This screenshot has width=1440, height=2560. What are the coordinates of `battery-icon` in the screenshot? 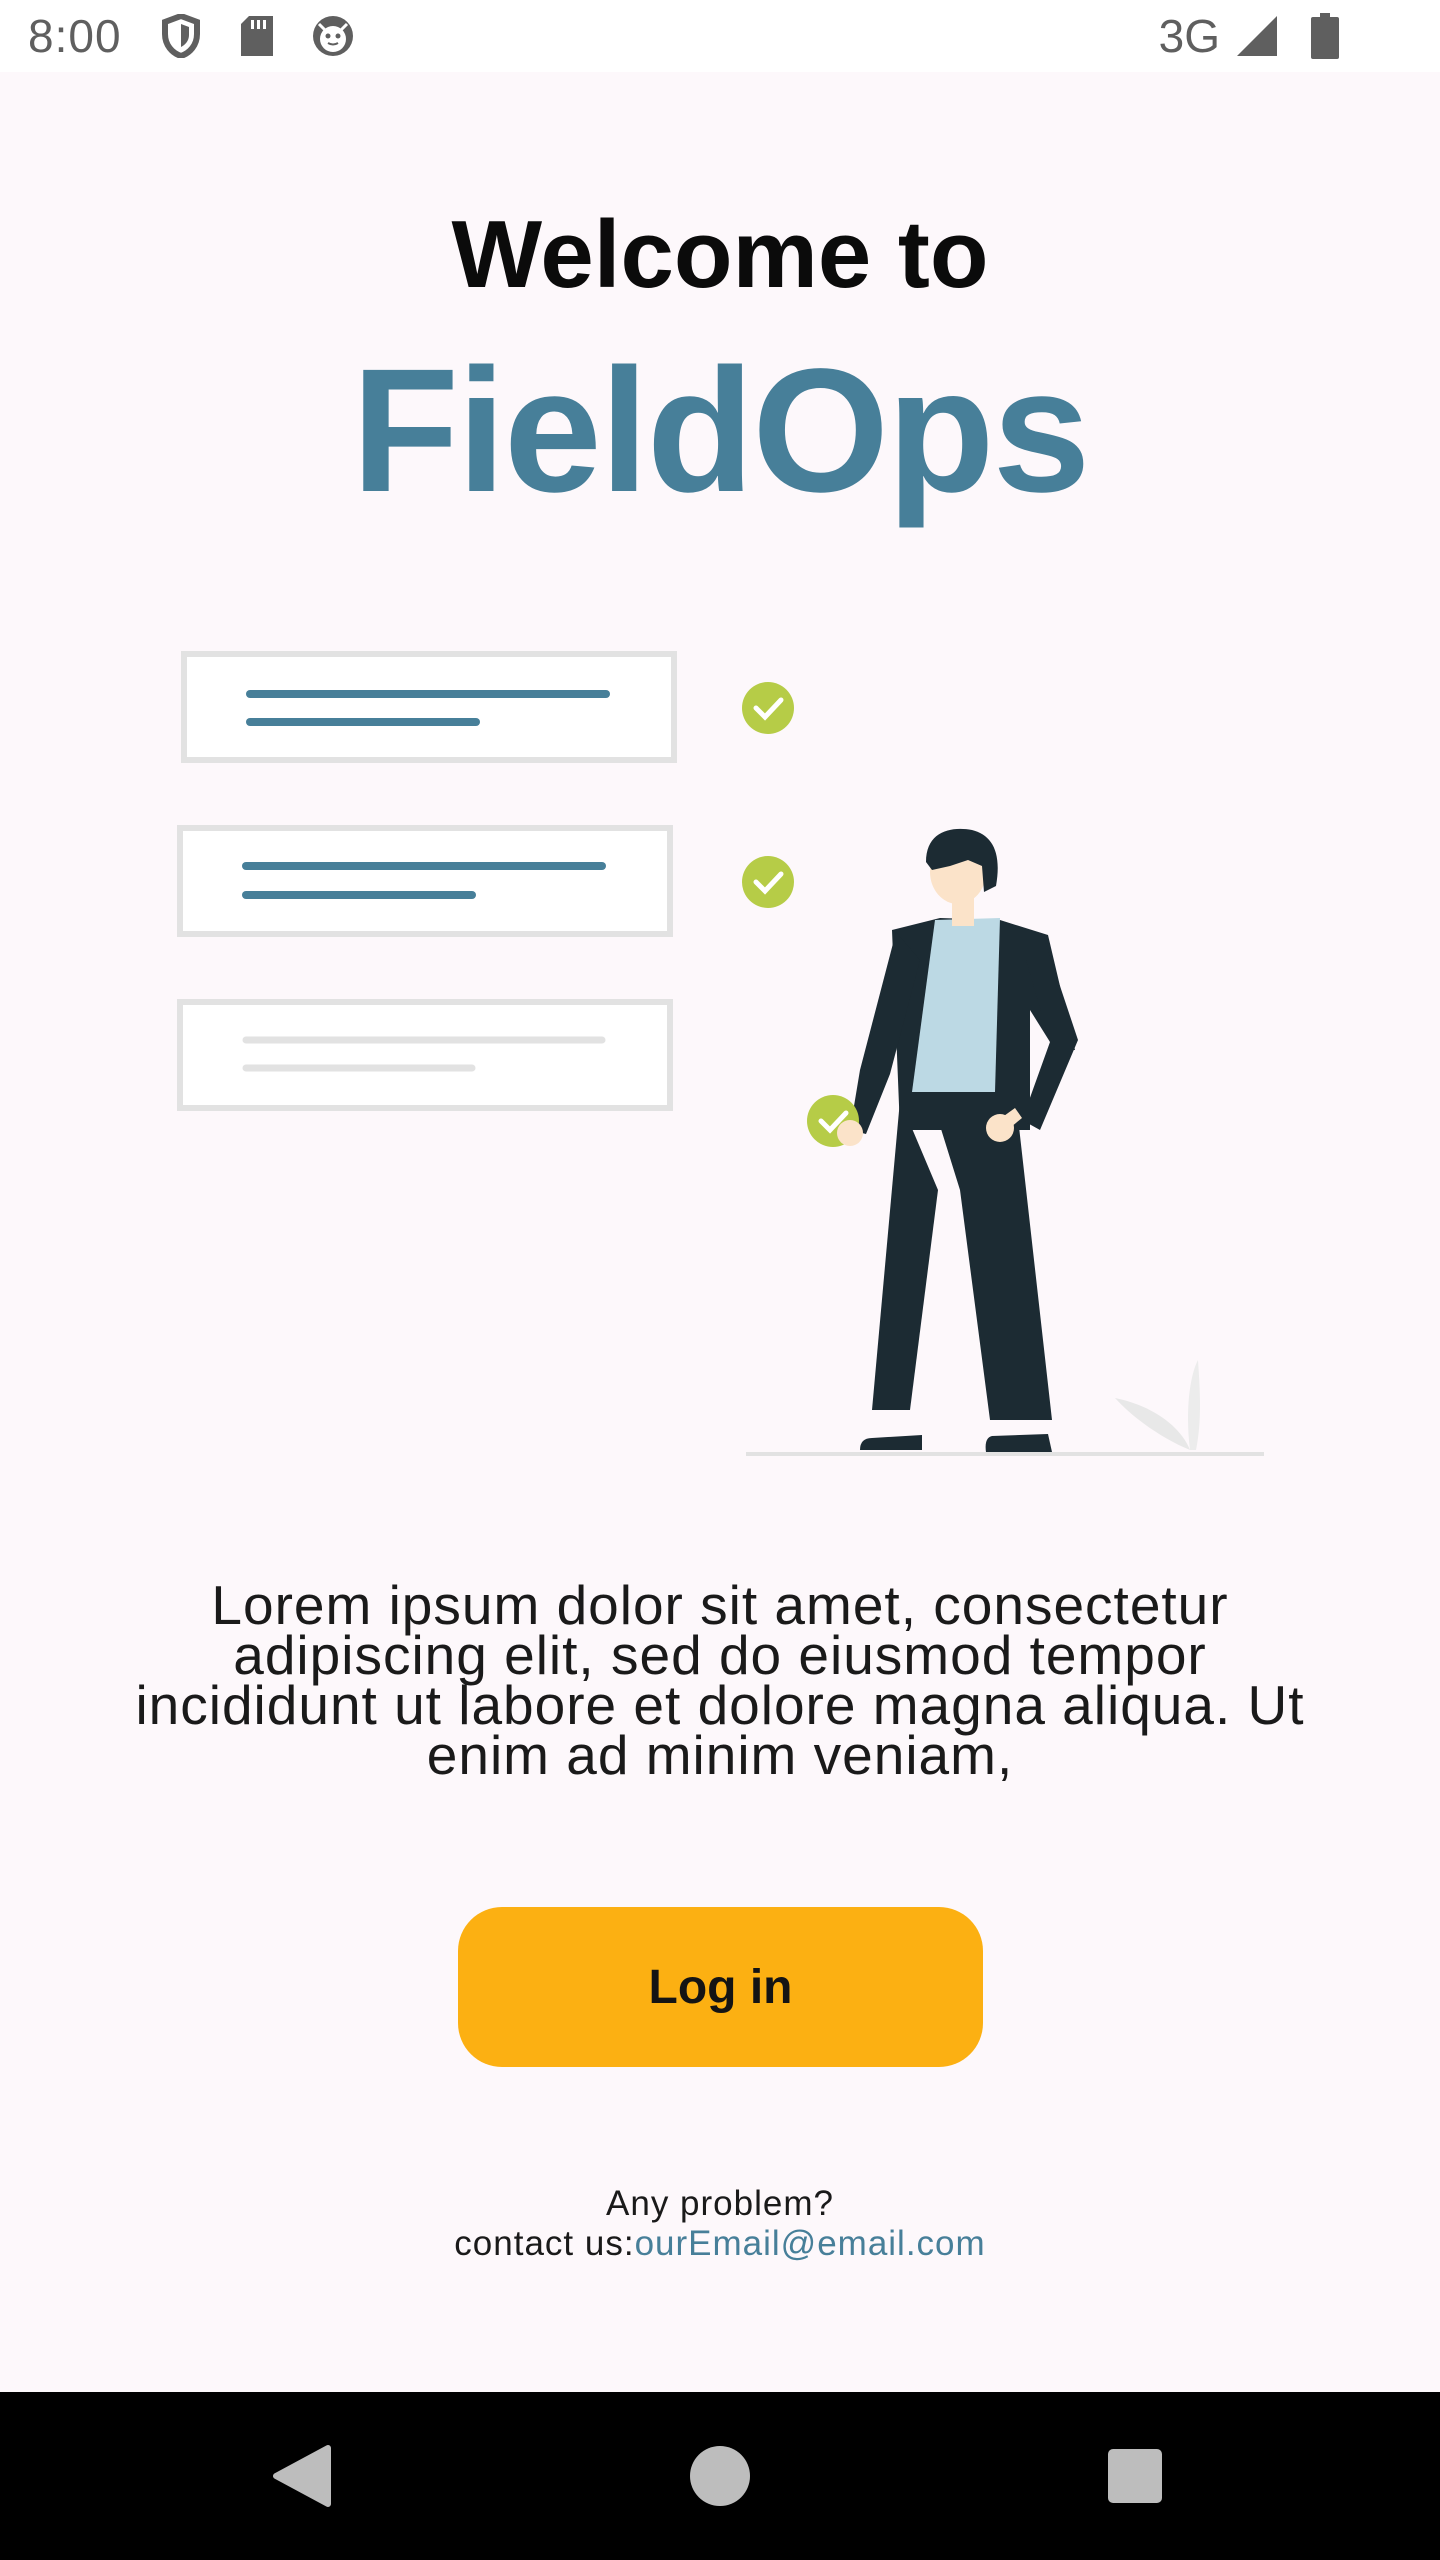 It's located at (1325, 36).